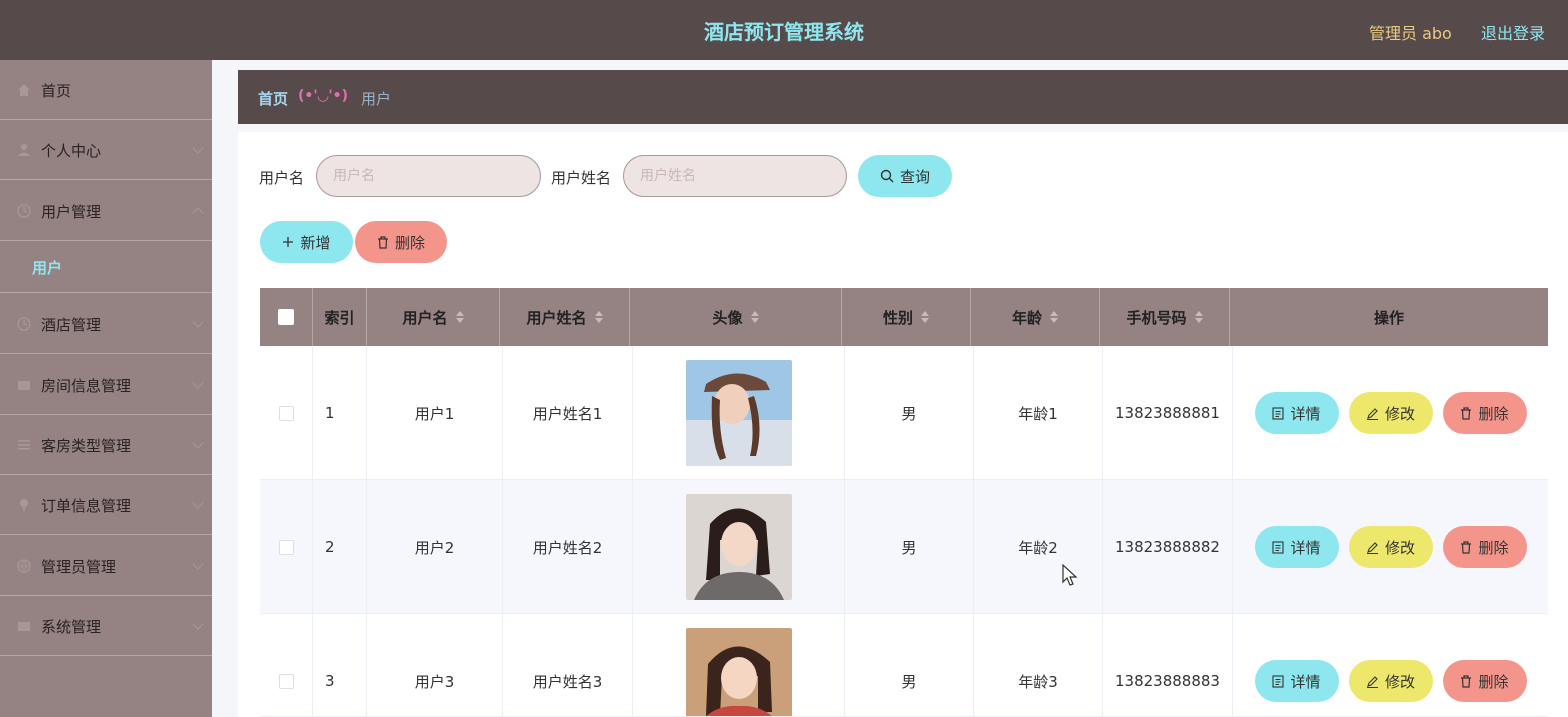 Image resolution: width=1568 pixels, height=717 pixels. What do you see at coordinates (79, 567) in the screenshot?
I see `sidebar-item-label: 管理员管理` at bounding box center [79, 567].